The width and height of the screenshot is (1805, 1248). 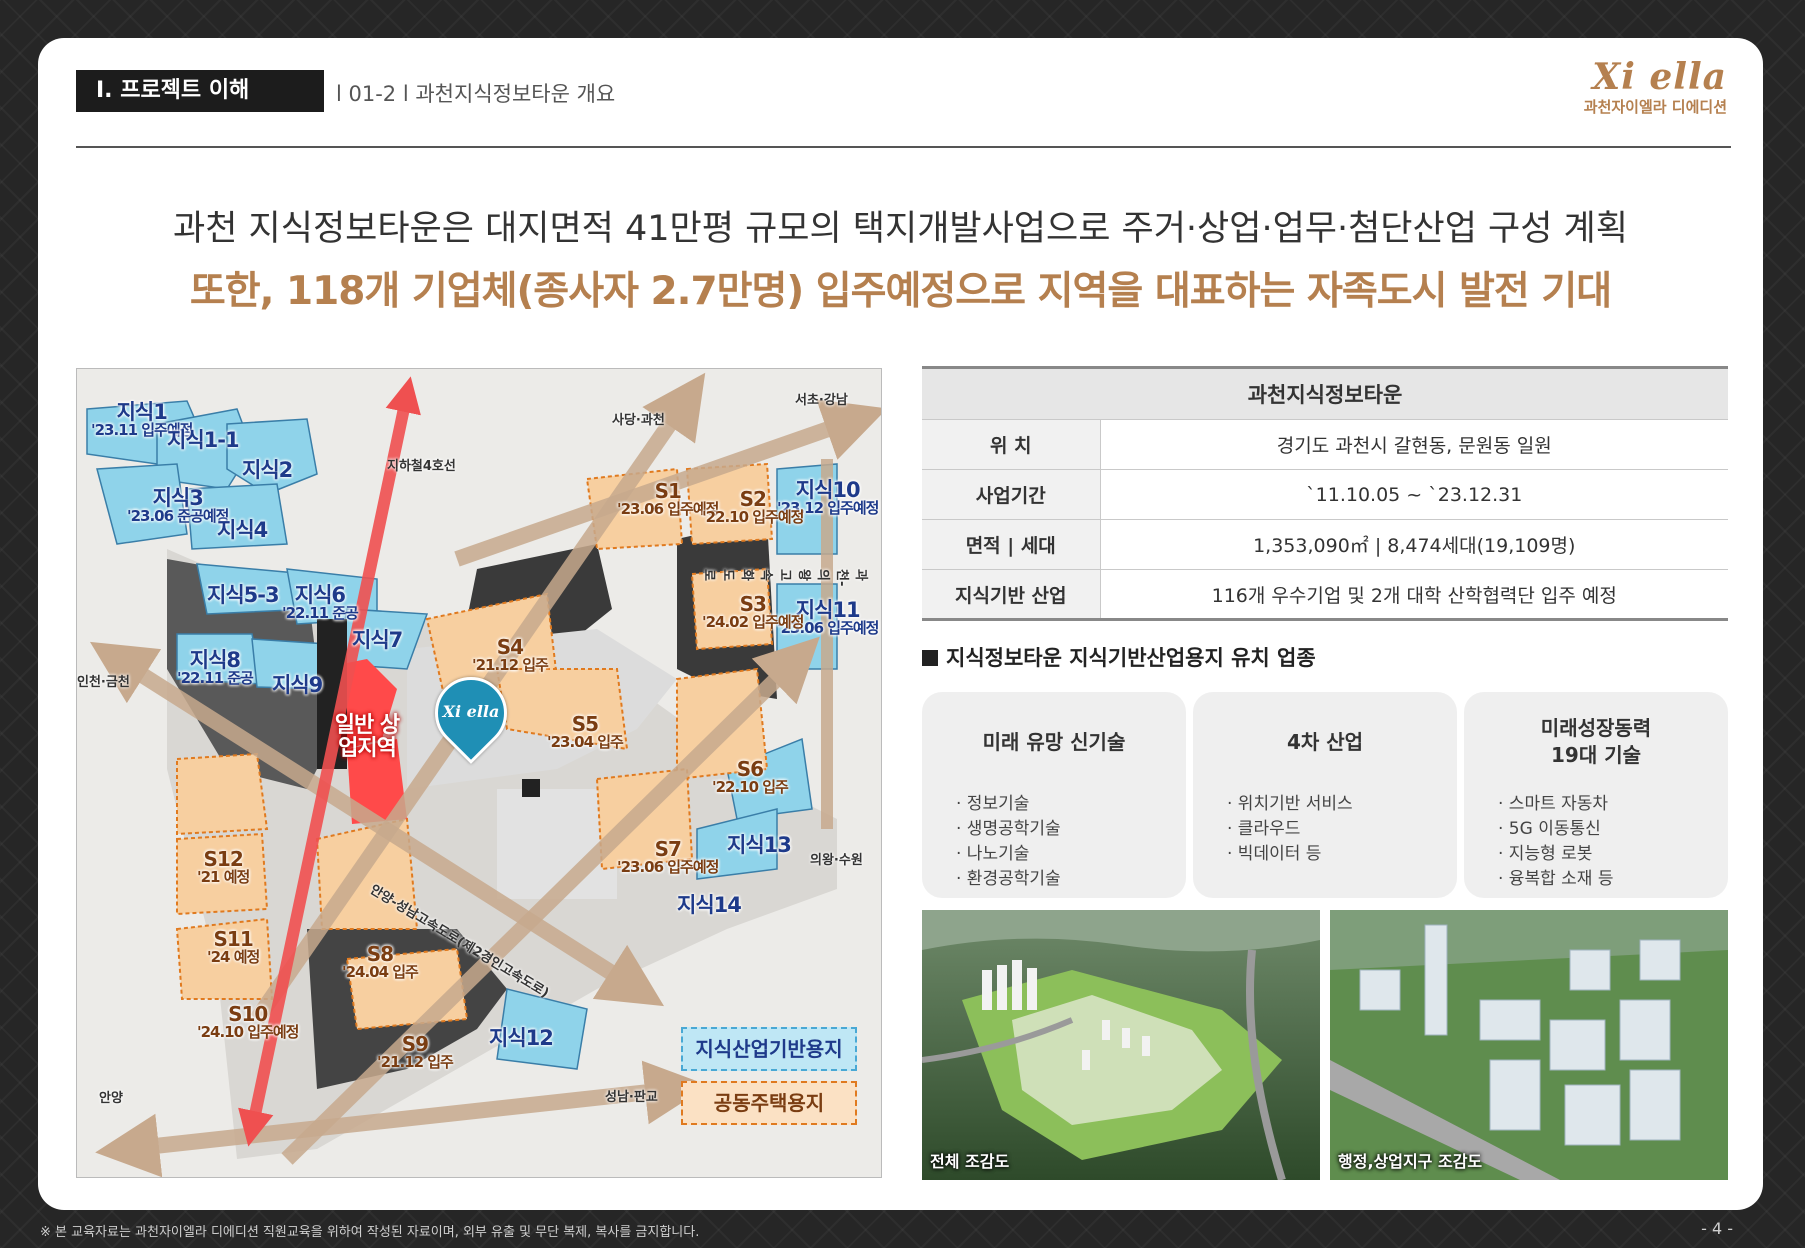 I want to click on aerial-photo-commercial: 행정,상업지구 조감도, so click(x=1529, y=1045).